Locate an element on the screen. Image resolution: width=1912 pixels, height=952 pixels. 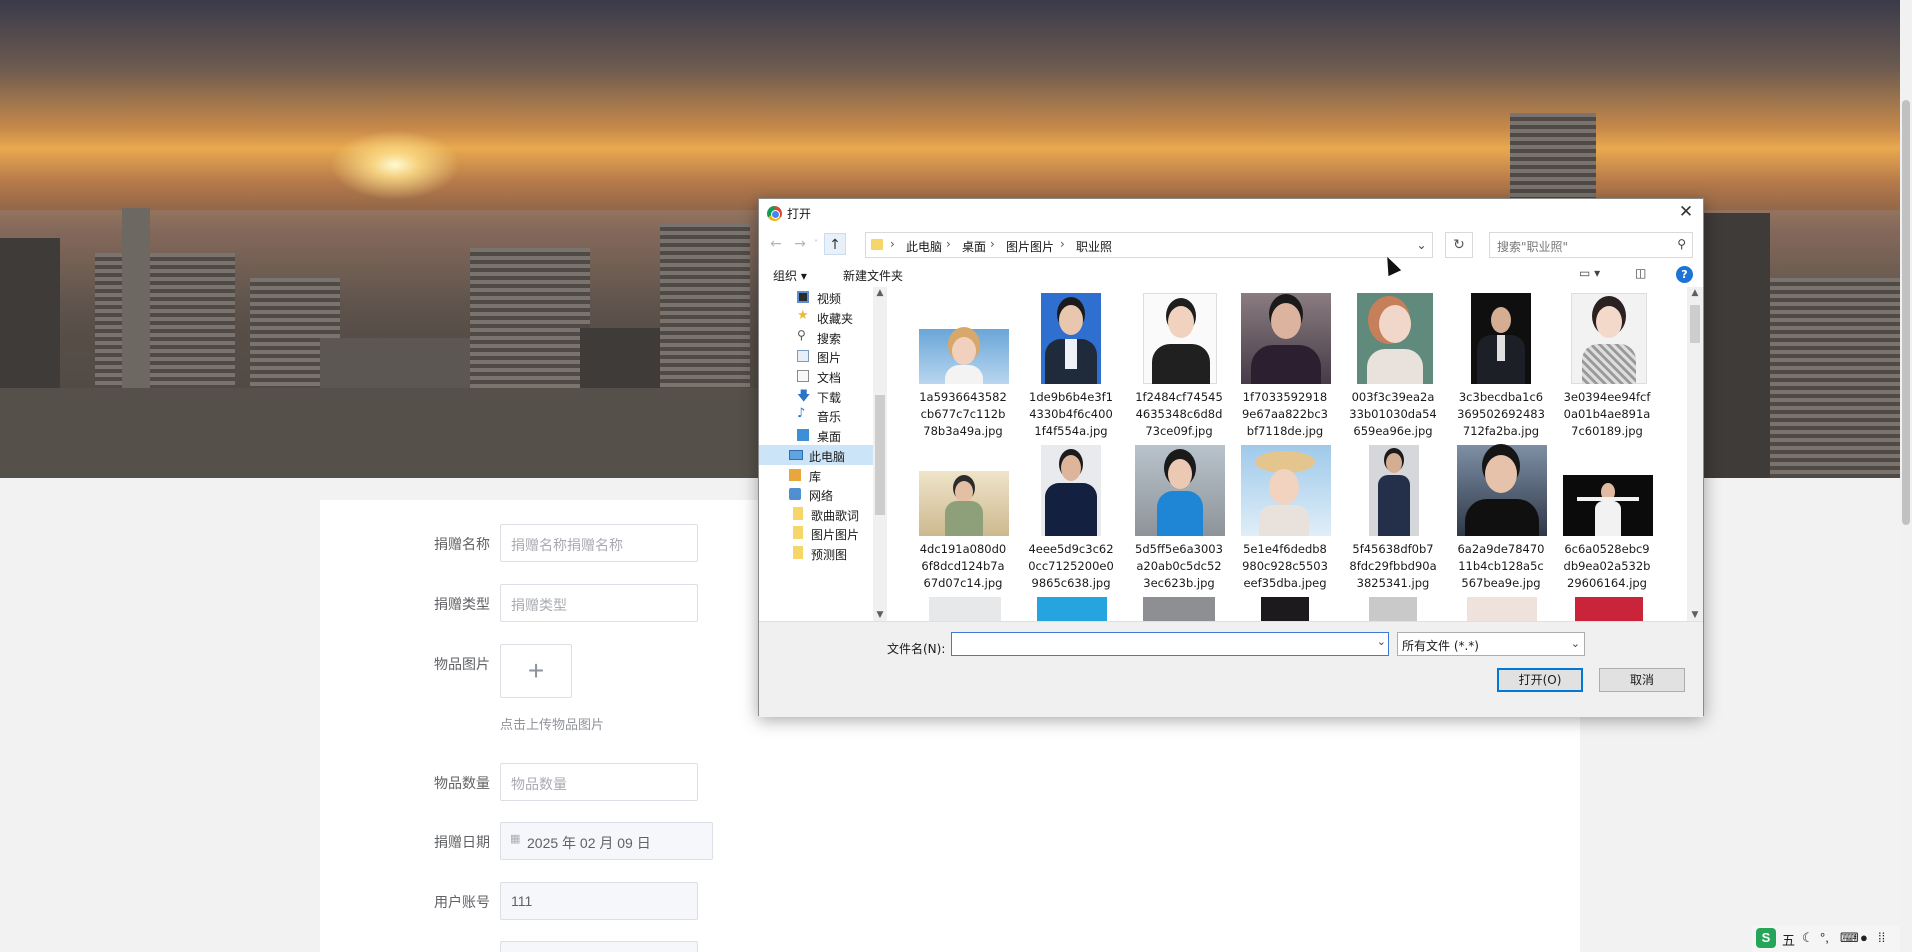
tree-item-downloads: 🡇 下载 is located at coordinates (816, 396).